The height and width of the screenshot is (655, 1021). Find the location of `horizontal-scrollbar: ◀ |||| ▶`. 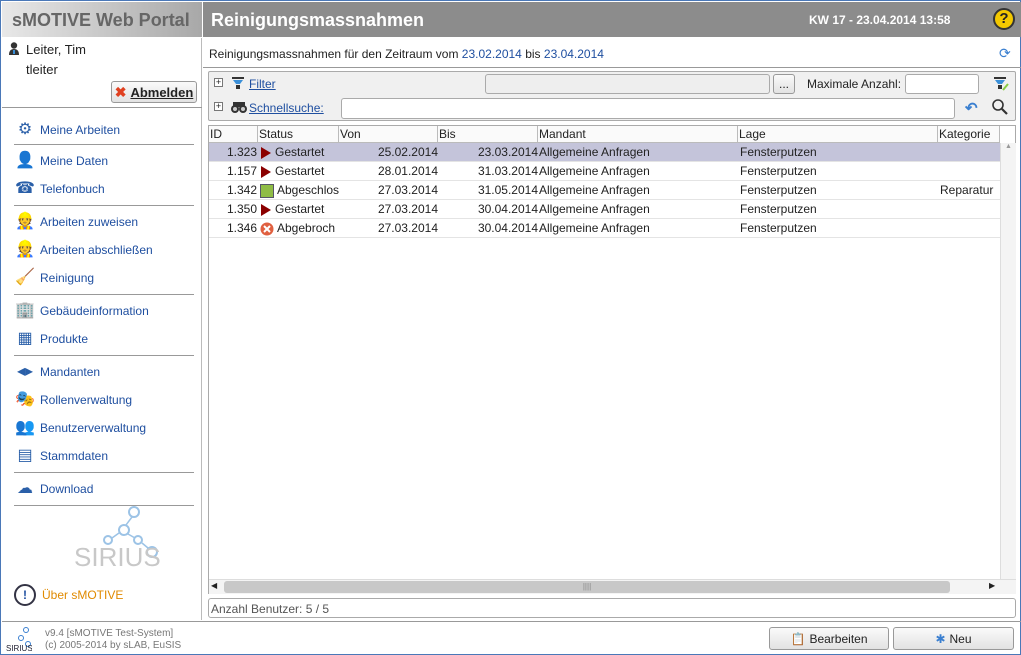

horizontal-scrollbar: ◀ |||| ▶ is located at coordinates (612, 586).